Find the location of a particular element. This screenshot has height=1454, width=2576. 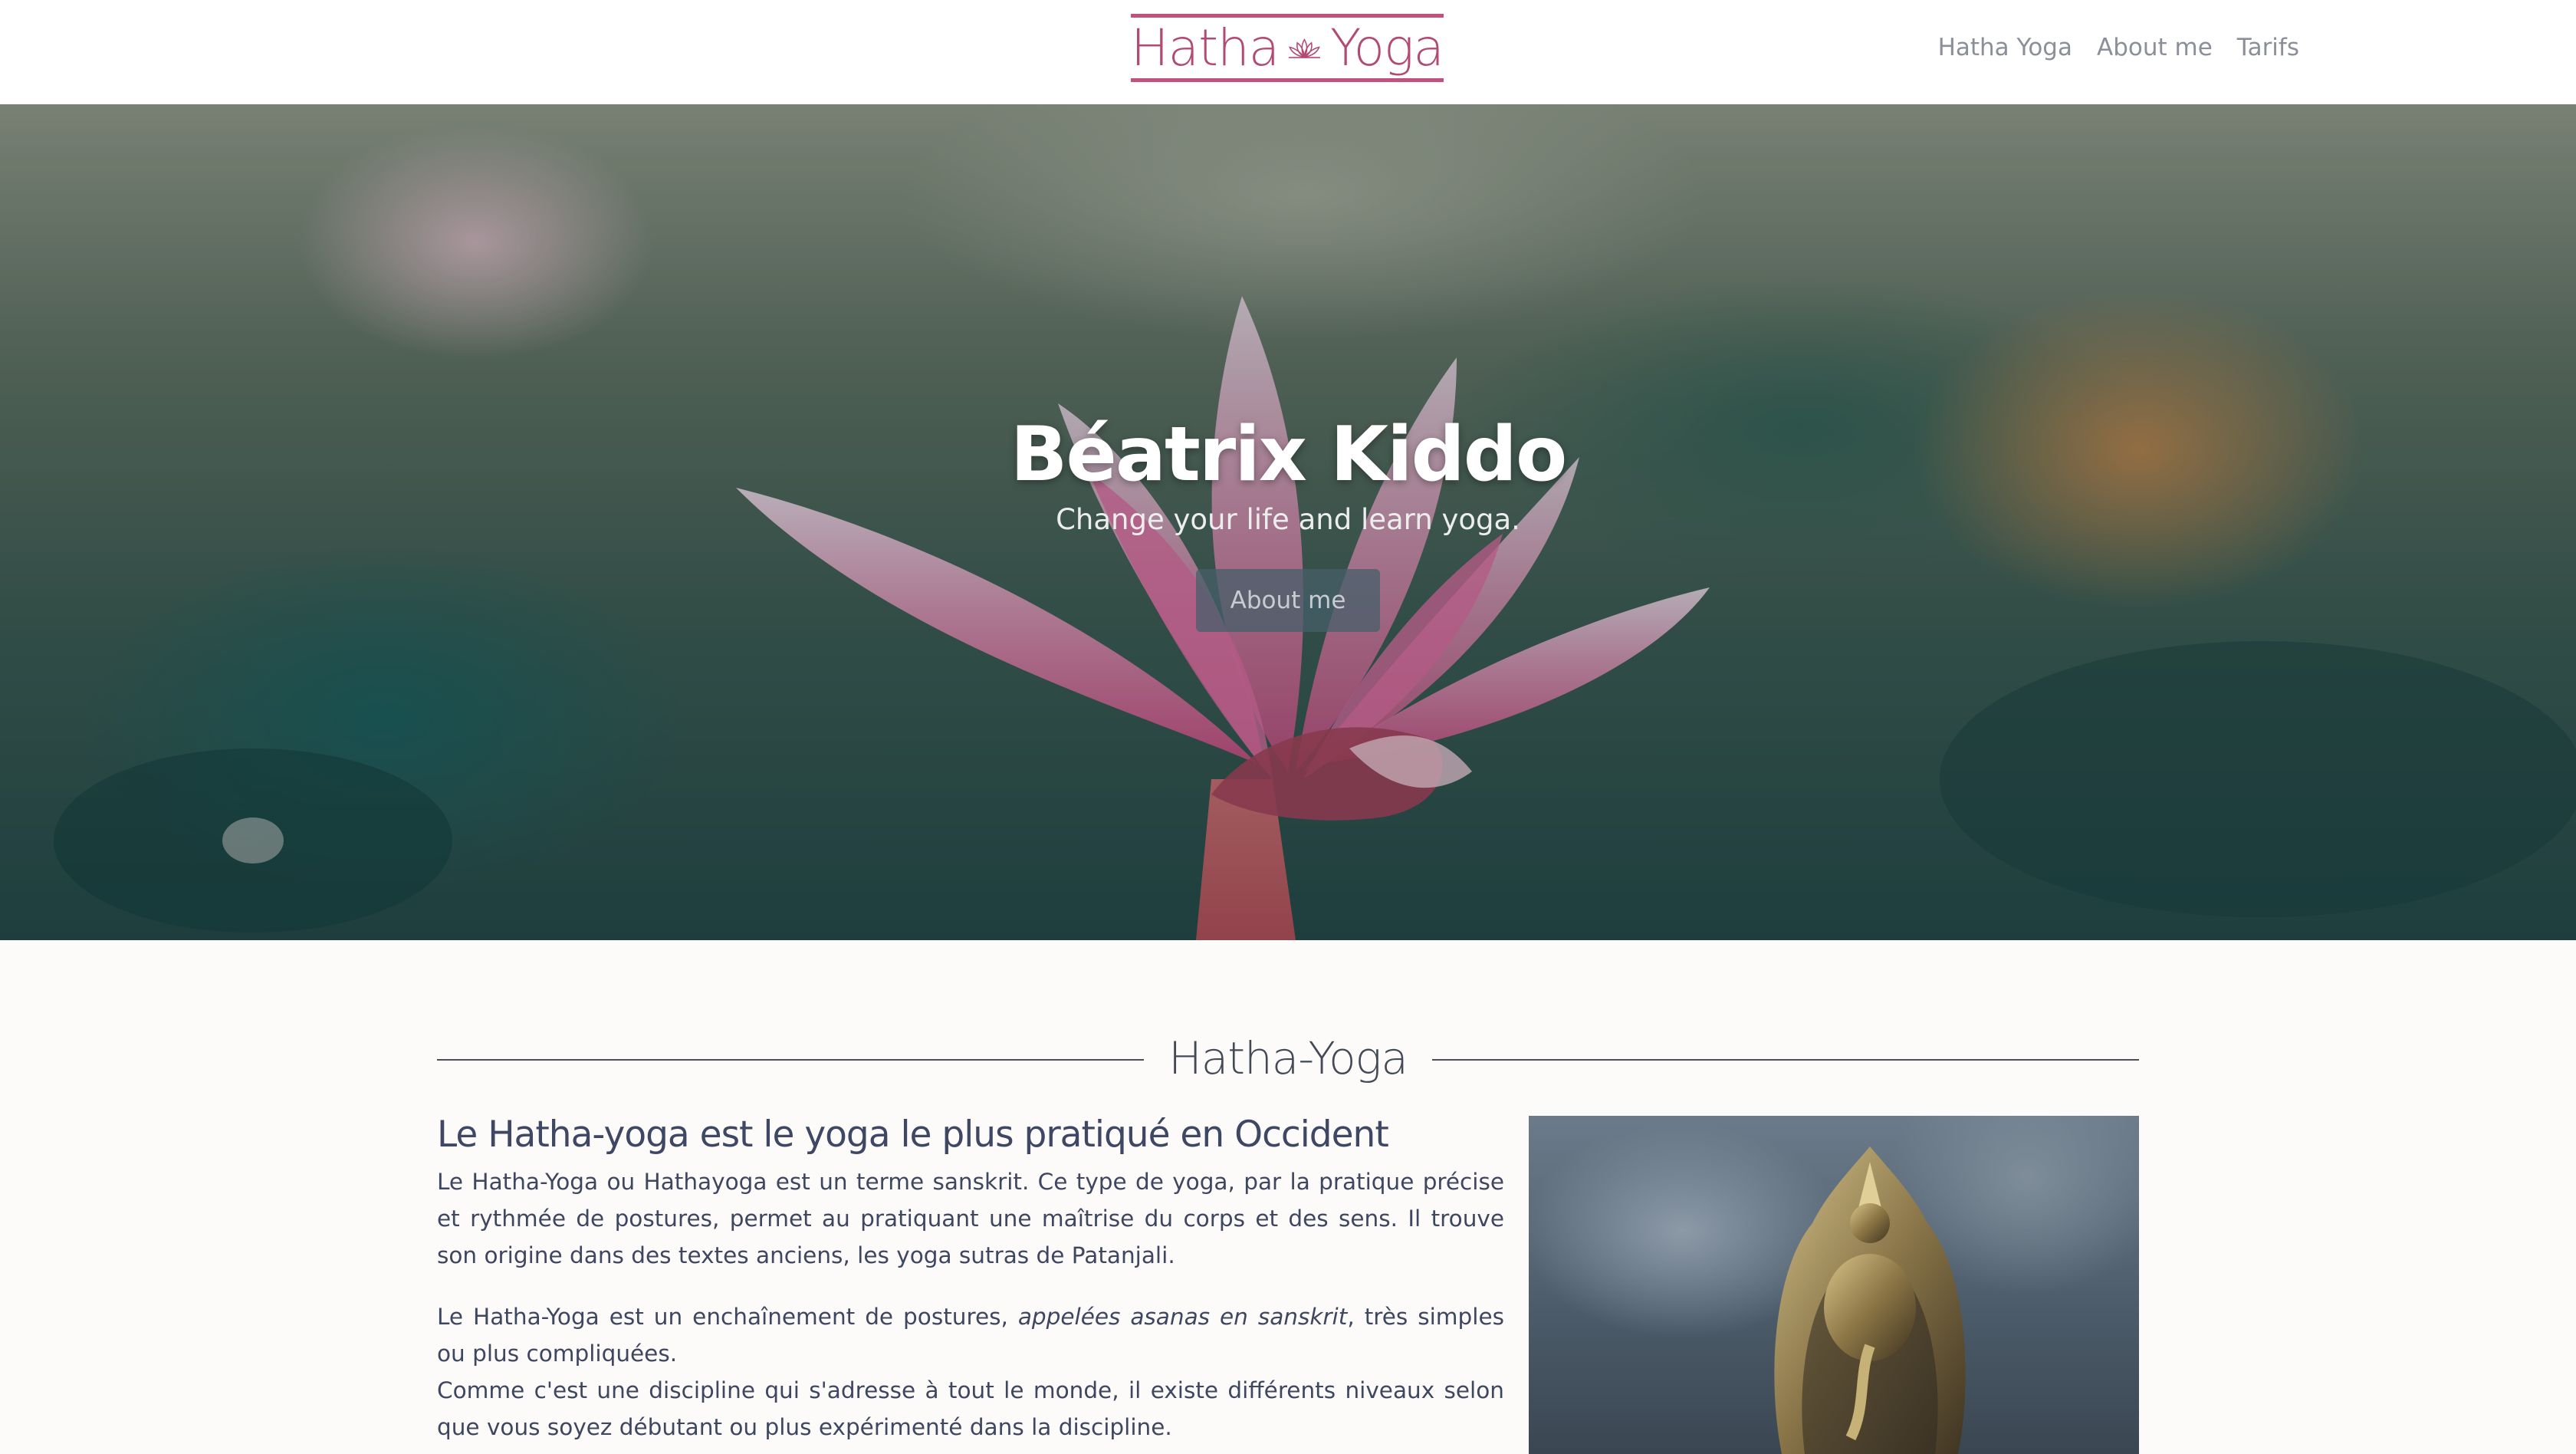

brand-word-left: Hatha is located at coordinates (1205, 47).